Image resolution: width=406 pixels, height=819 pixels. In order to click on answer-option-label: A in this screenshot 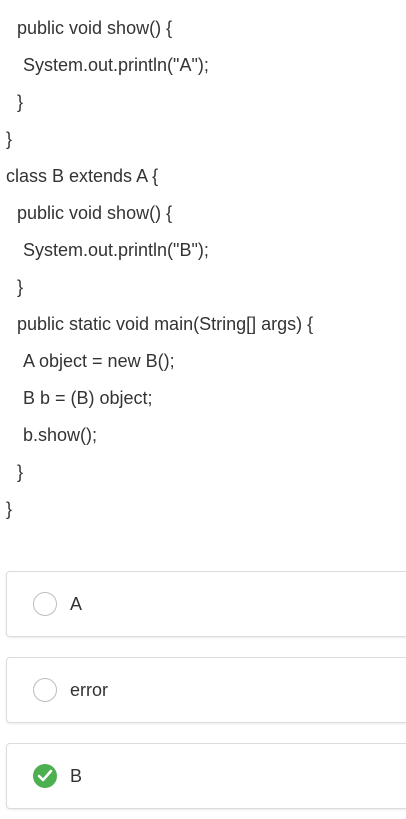, I will do `click(76, 604)`.